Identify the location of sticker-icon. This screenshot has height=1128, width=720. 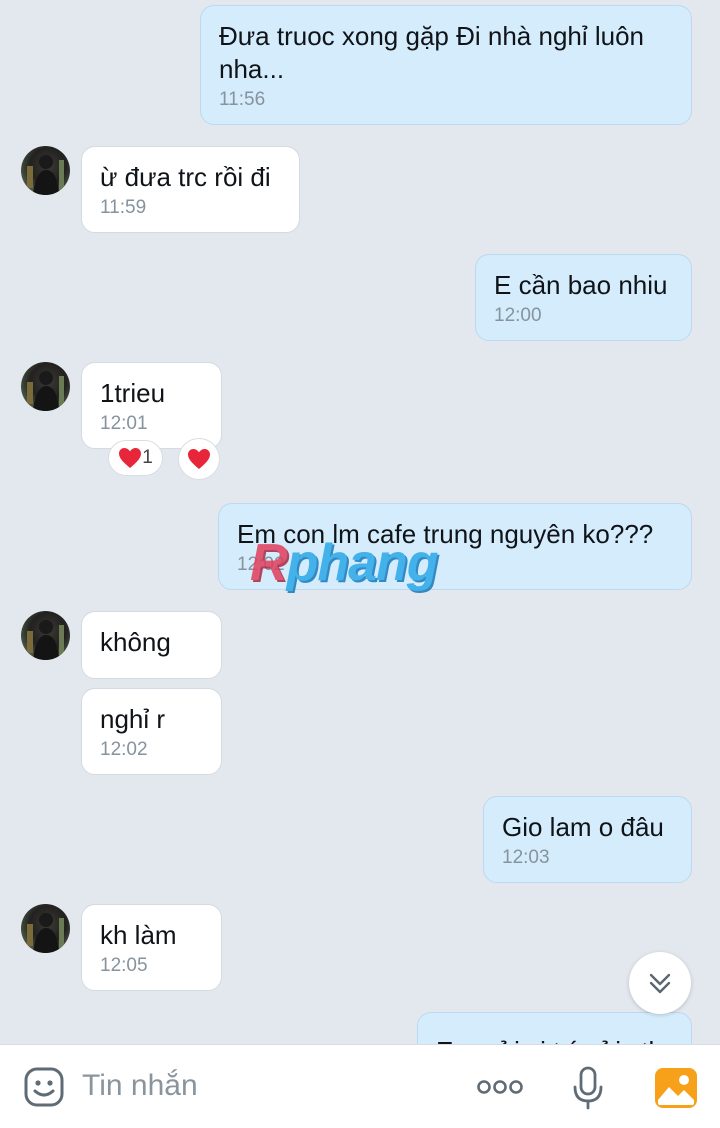
(44, 1087).